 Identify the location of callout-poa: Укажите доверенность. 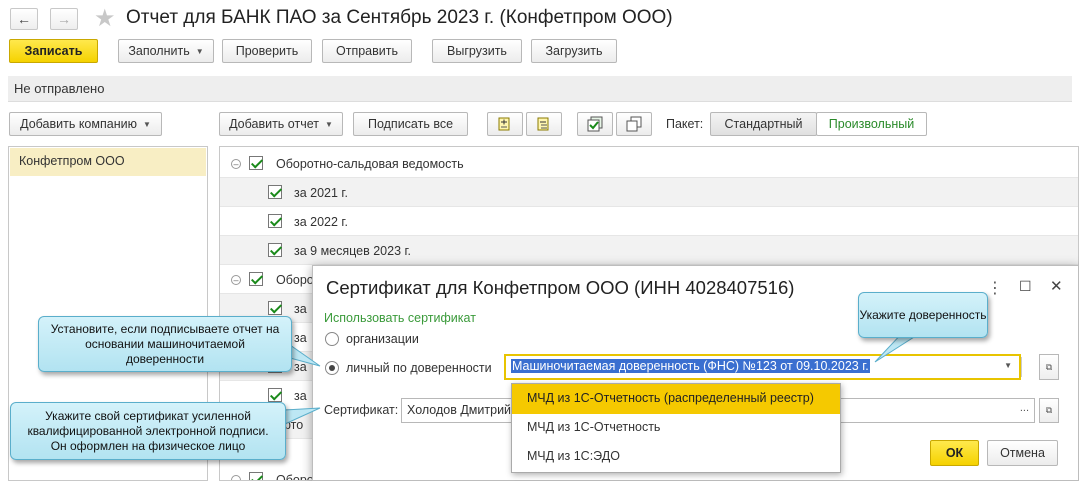
(923, 315).